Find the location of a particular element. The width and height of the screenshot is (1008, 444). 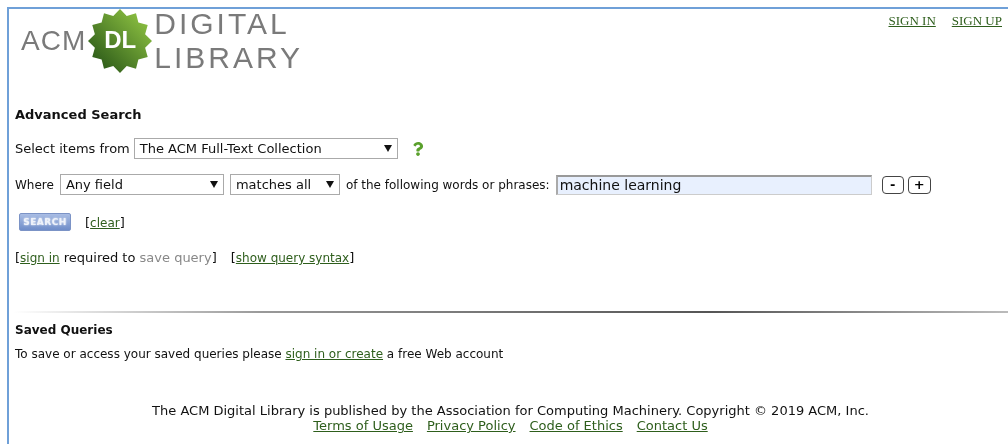

search-field: machine learning is located at coordinates (713, 184).